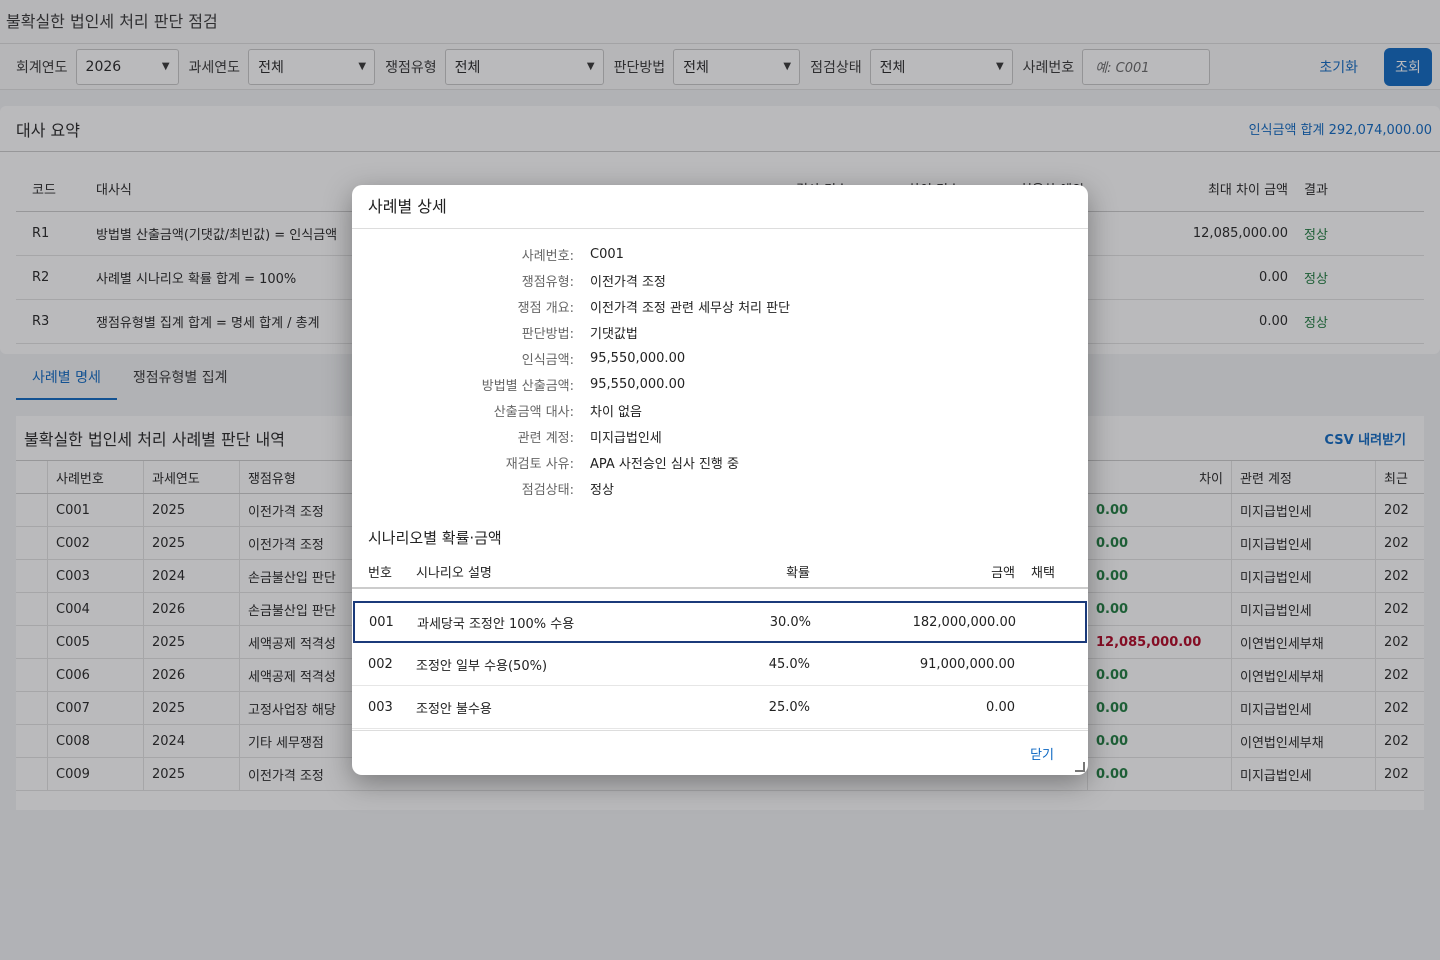 The height and width of the screenshot is (960, 1440). I want to click on scenario-no: 003, so click(380, 707).